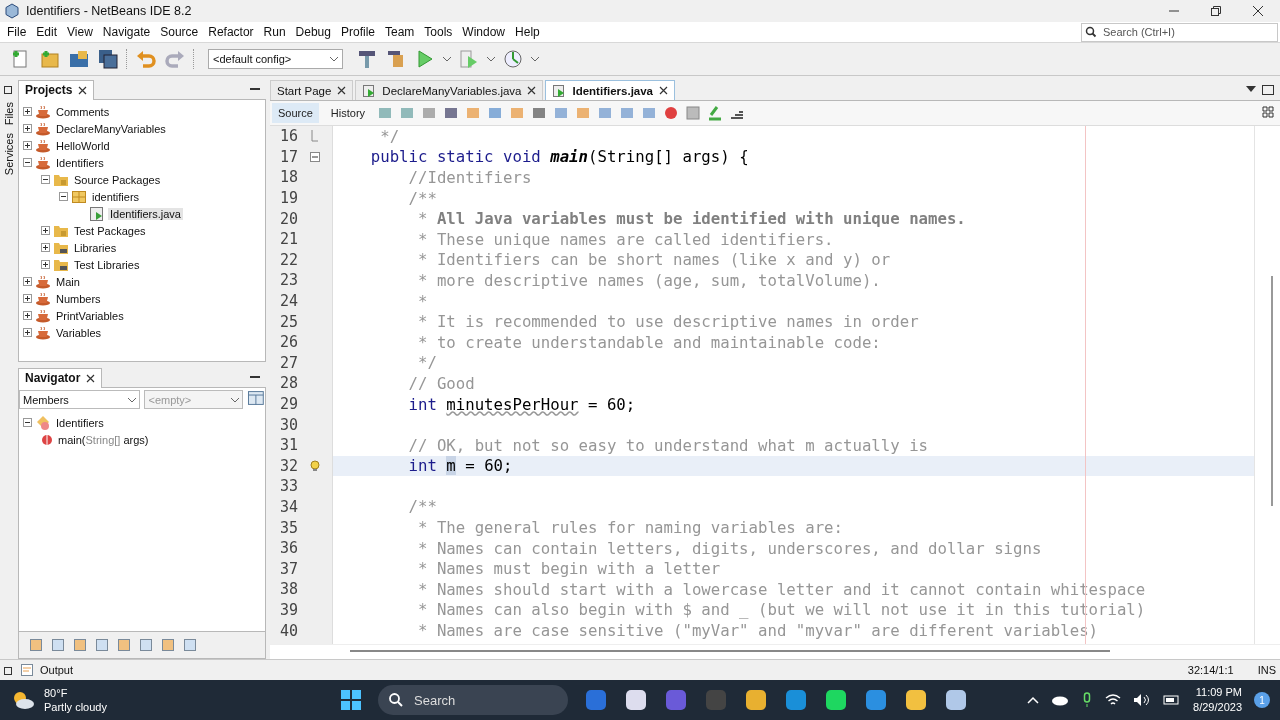 This screenshot has height=720, width=1280. Describe the element at coordinates (9, 114) in the screenshot. I see `side-tab: Files` at that location.